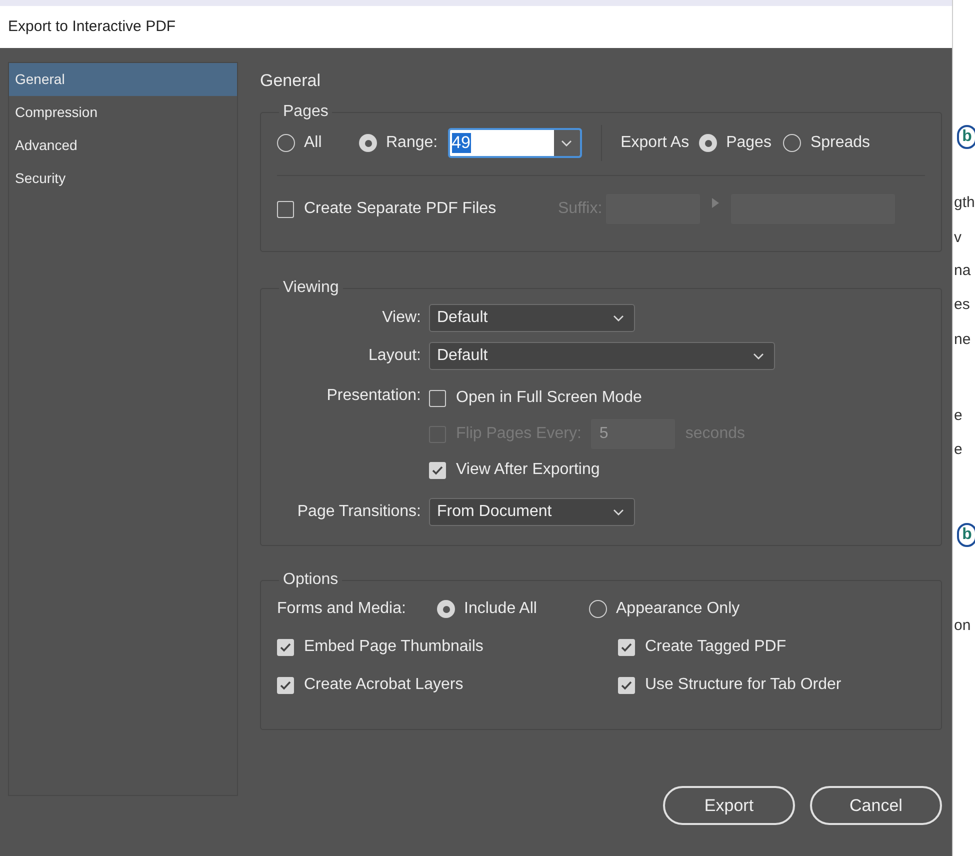 The image size is (975, 856). What do you see at coordinates (840, 143) in the screenshot?
I see `radio-label: Spreads` at bounding box center [840, 143].